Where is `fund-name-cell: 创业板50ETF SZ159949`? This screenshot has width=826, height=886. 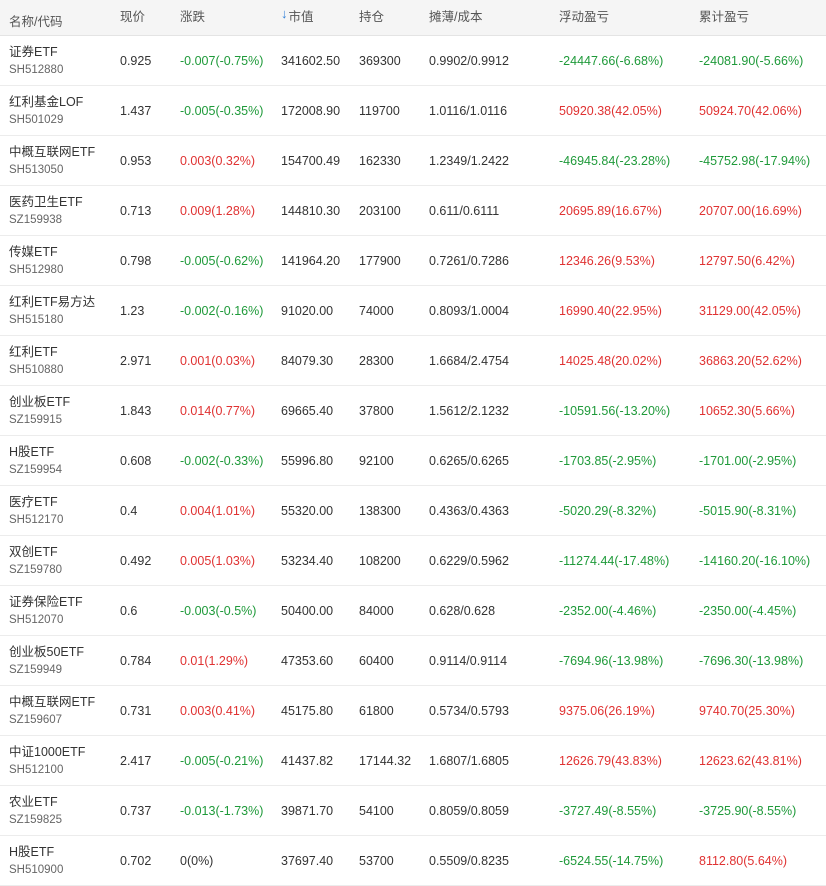 fund-name-cell: 创业板50ETF SZ159949 is located at coordinates (46, 660).